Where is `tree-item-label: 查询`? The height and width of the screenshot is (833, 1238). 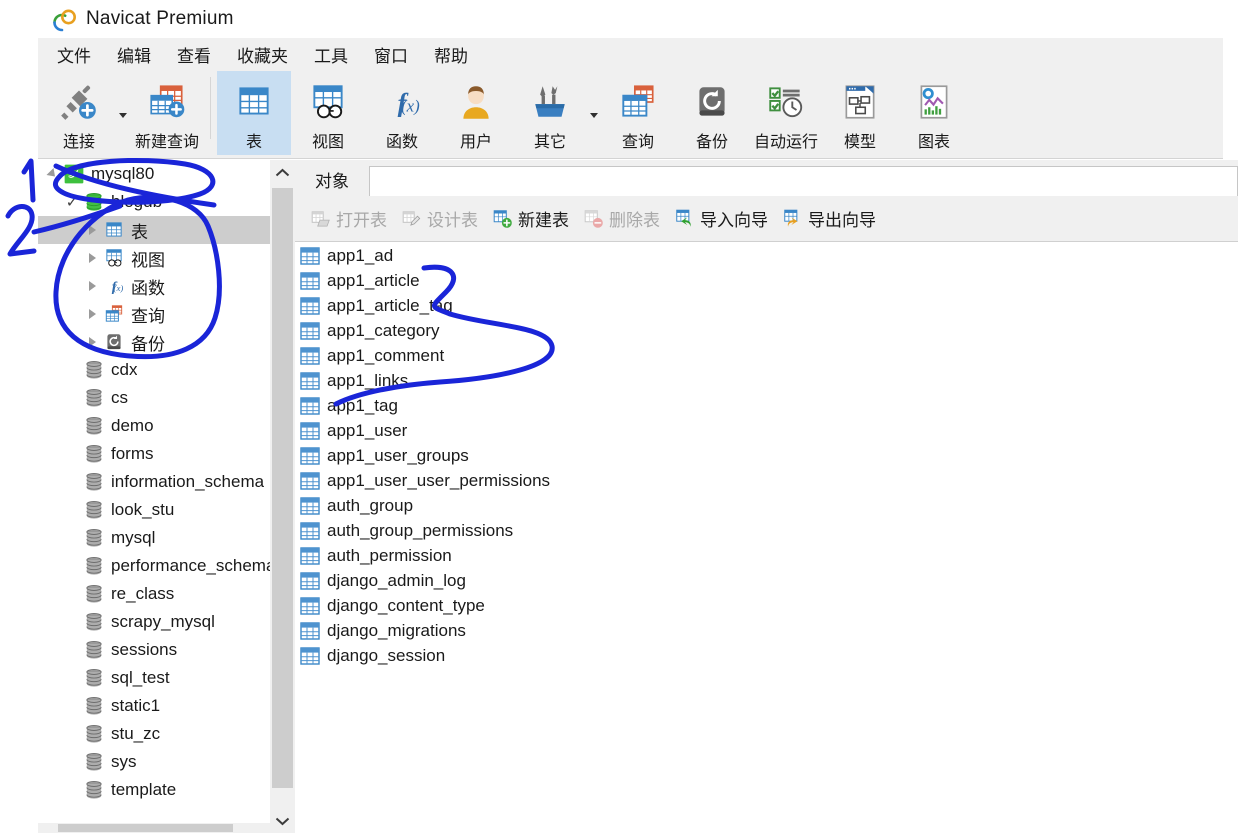 tree-item-label: 查询 is located at coordinates (148, 316).